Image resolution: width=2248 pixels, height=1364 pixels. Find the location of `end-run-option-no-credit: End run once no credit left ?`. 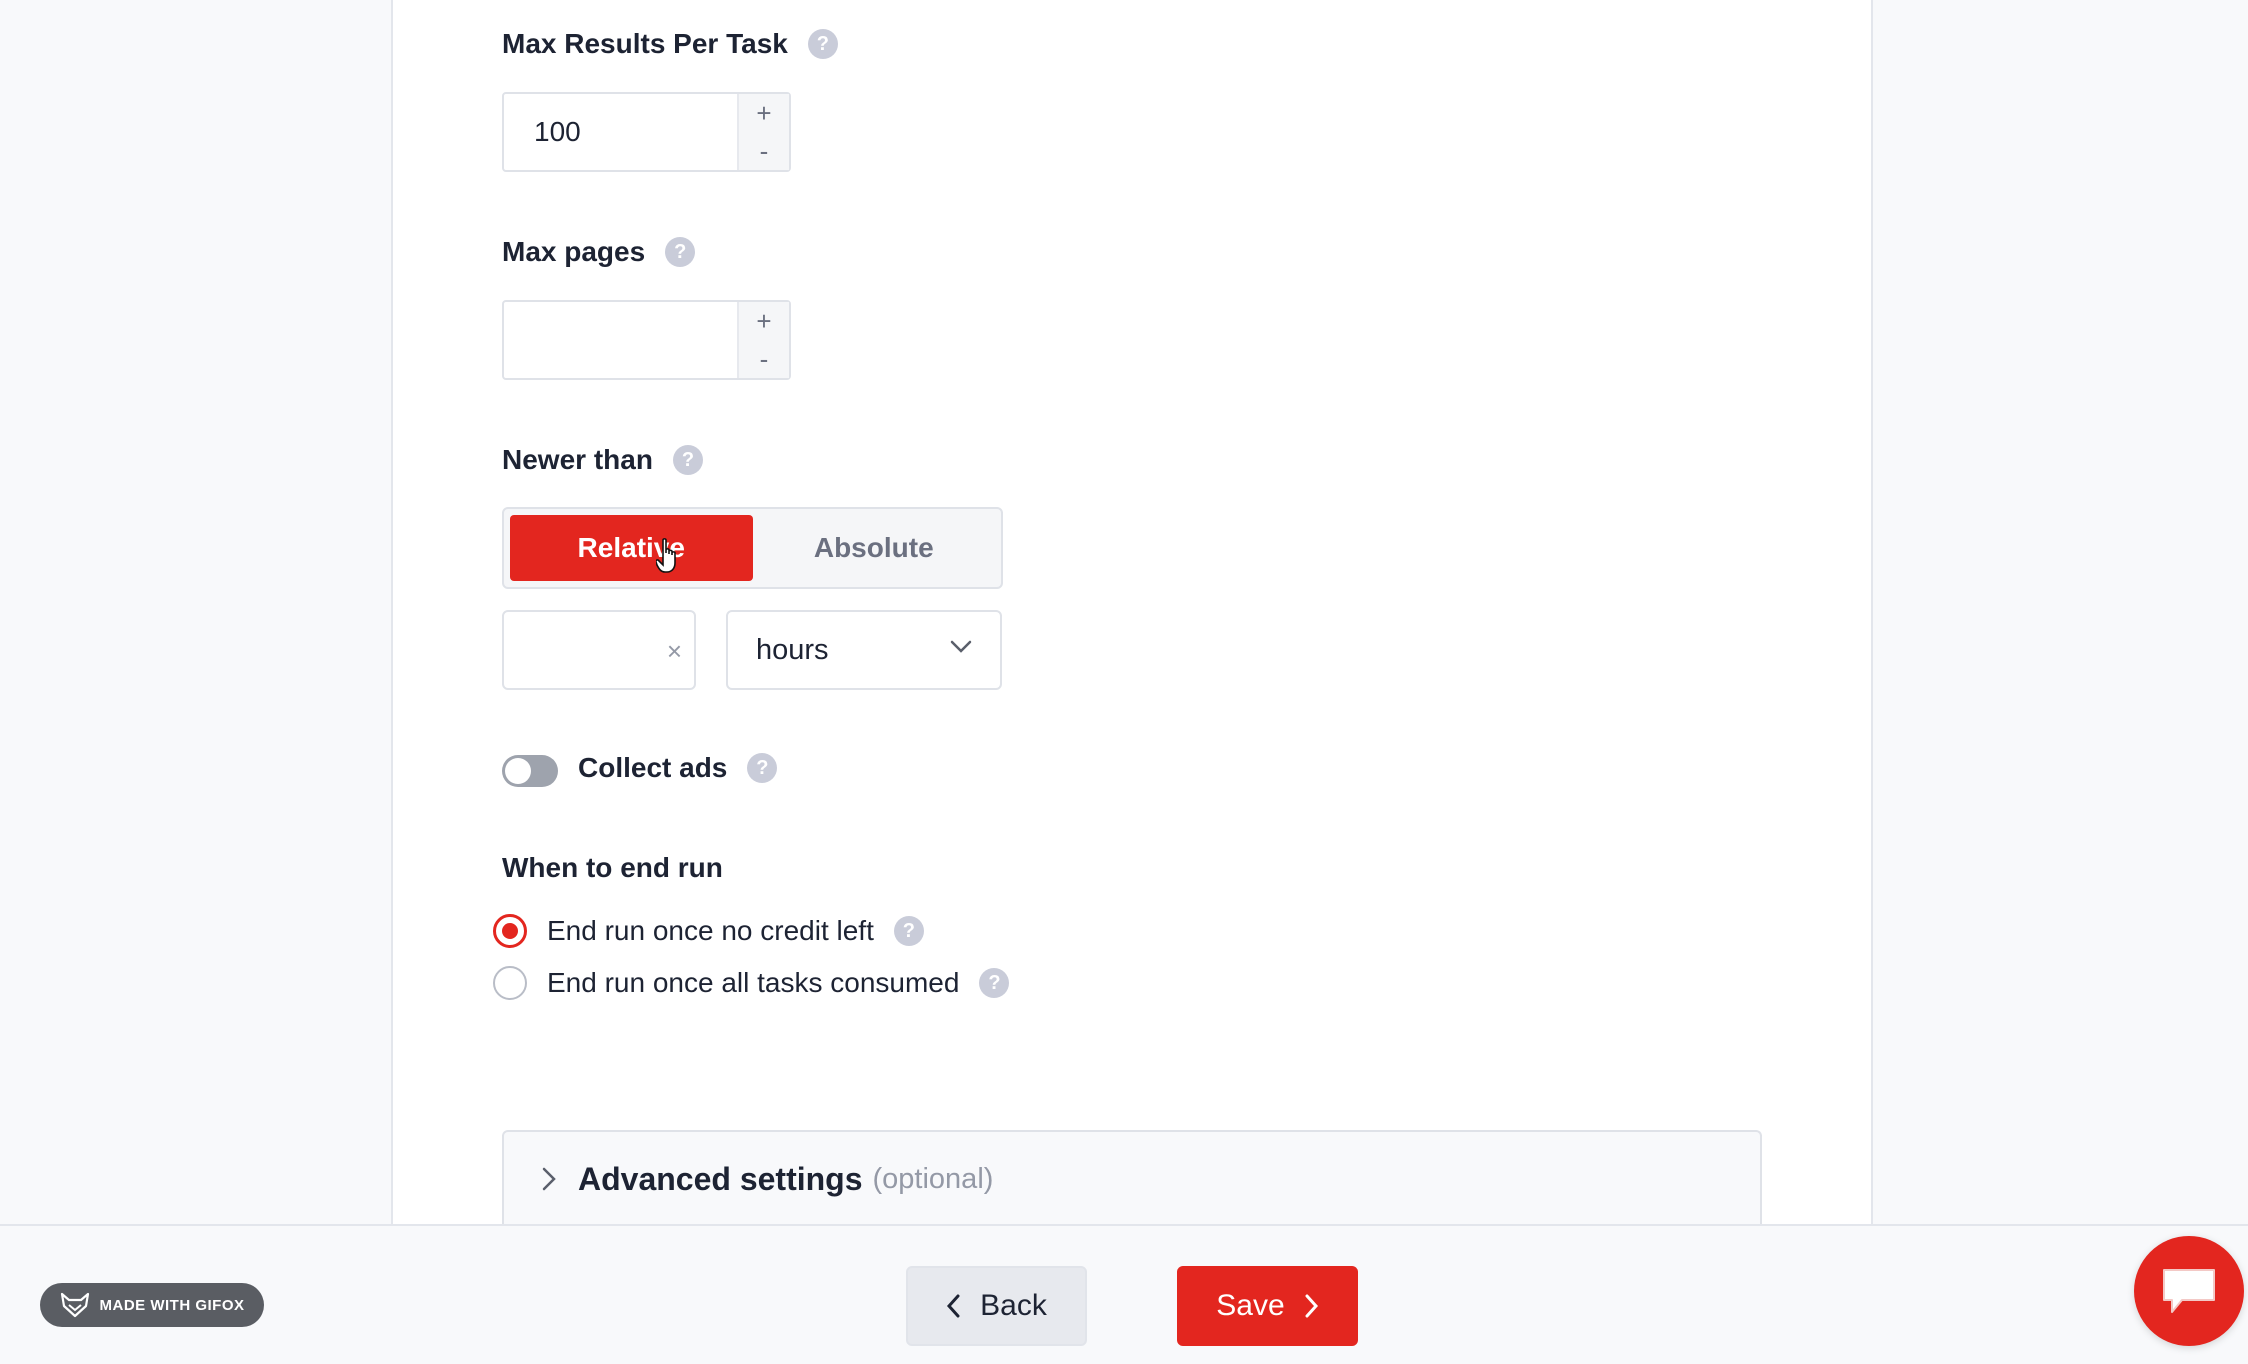

end-run-option-no-credit: End run once no credit left ? is located at coordinates (708, 931).